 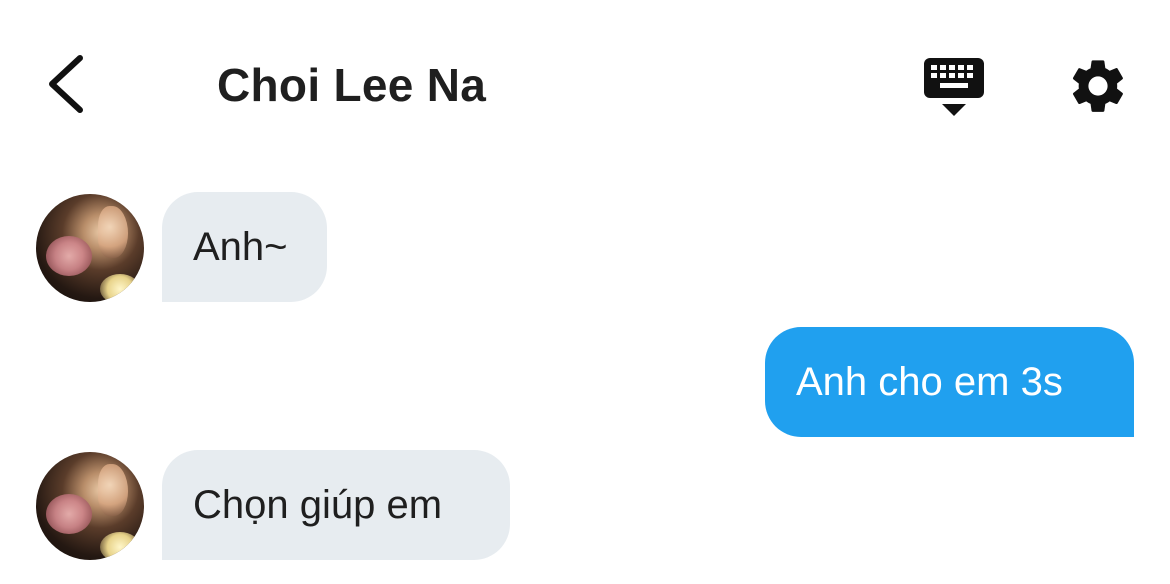 I want to click on settings-button, so click(x=1098, y=86).